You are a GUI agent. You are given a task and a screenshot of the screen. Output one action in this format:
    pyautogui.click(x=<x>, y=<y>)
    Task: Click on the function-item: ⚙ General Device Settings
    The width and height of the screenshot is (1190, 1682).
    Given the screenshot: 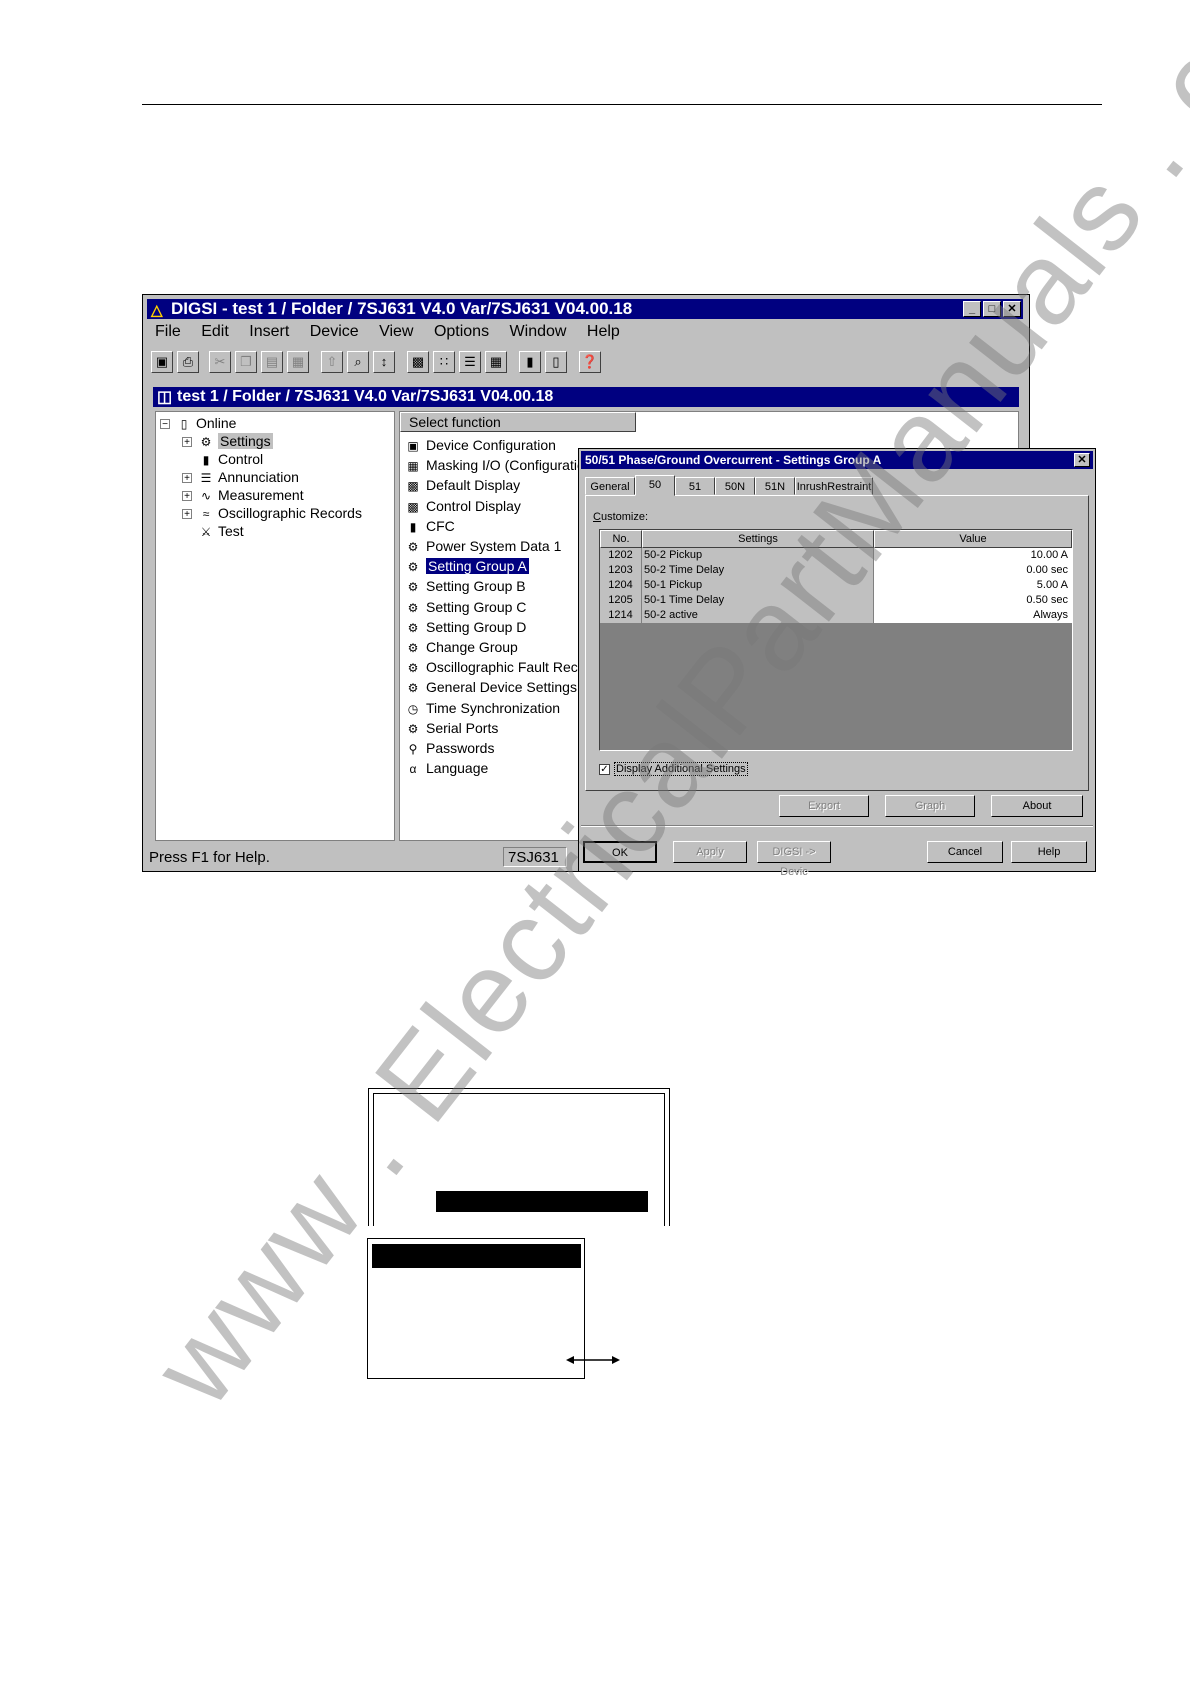 What is the action you would take?
    pyautogui.click(x=490, y=687)
    